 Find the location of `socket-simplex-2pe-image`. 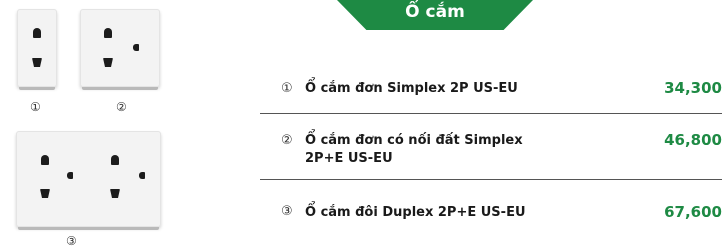

socket-simplex-2pe-image is located at coordinates (120, 49).